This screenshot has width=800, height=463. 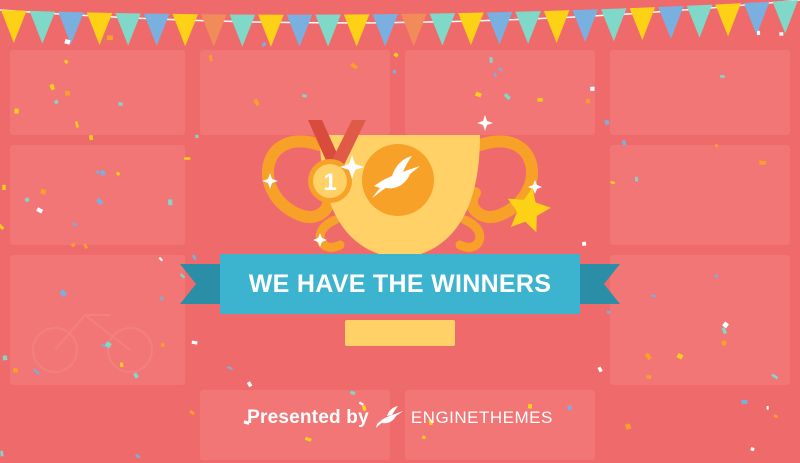 I want to click on headline: WE HAVE THE WINNERS, so click(x=400, y=283).